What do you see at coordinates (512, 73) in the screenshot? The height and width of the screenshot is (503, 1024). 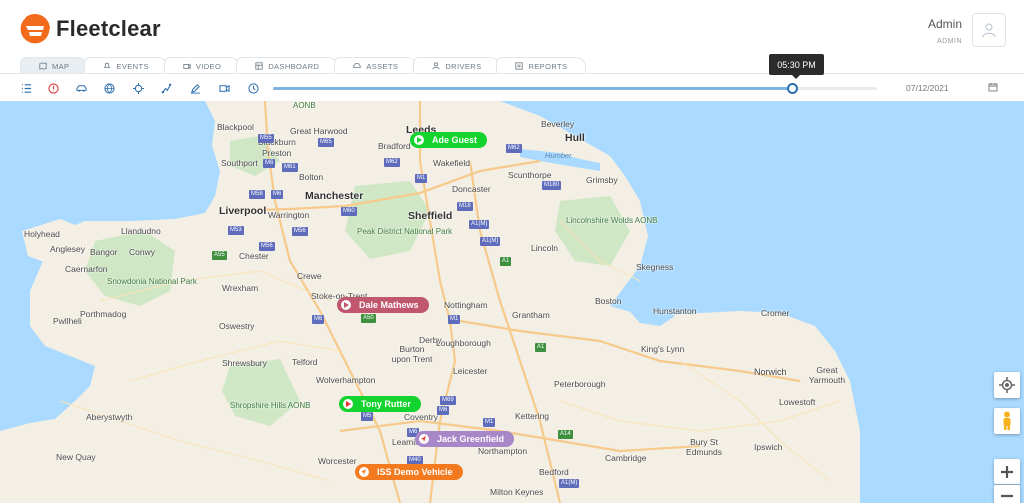 I see `tabs-divider` at bounding box center [512, 73].